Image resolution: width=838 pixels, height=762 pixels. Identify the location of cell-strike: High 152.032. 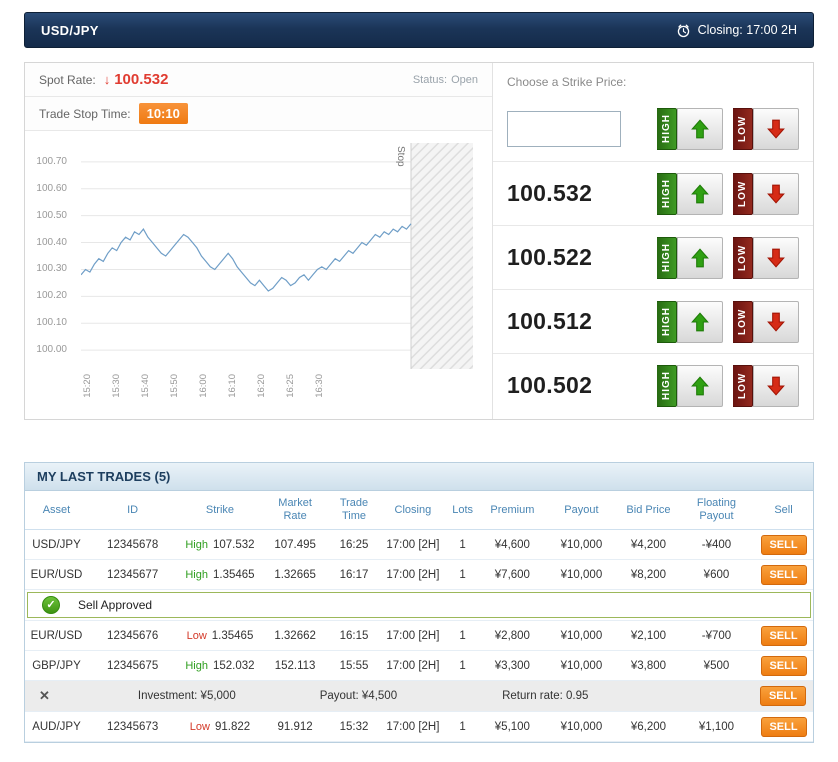
(220, 665).